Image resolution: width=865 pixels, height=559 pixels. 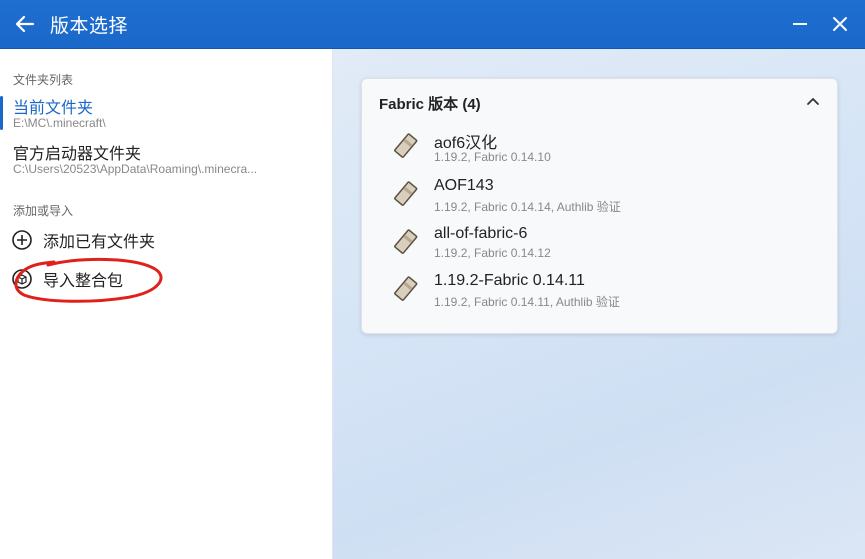 I want to click on minimize-button, so click(x=800, y=24).